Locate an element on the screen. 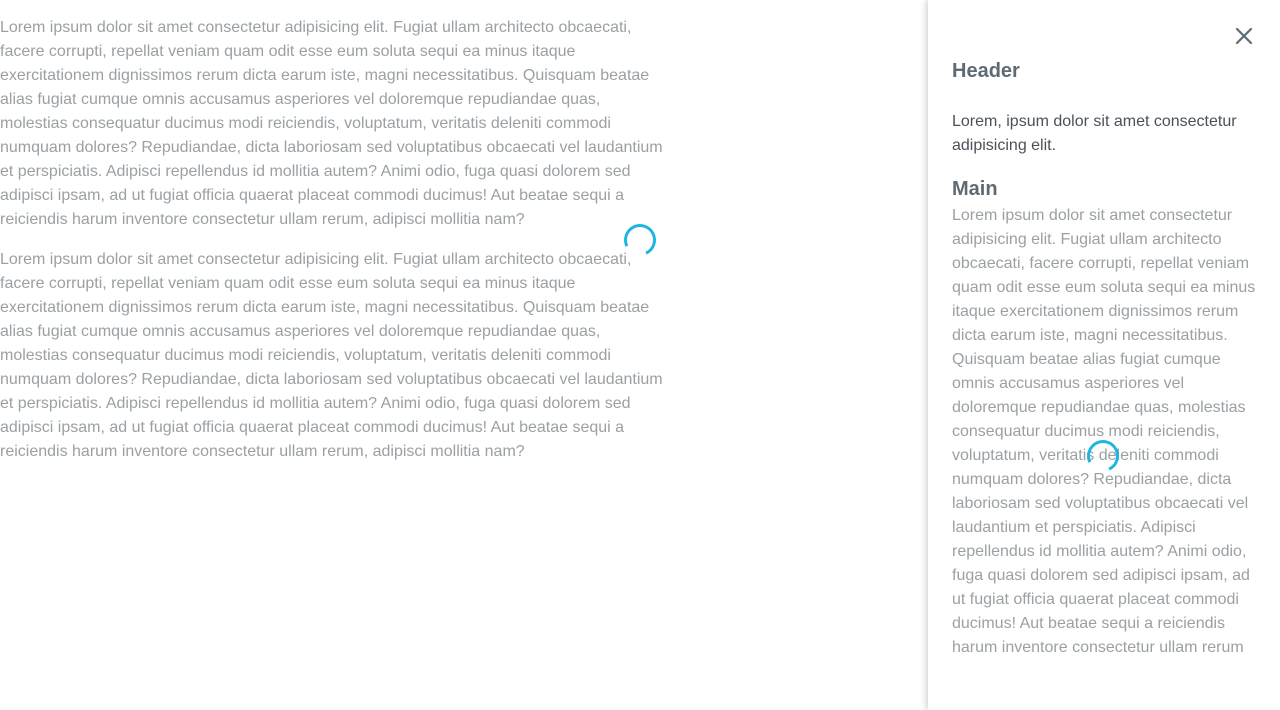 This screenshot has height=710, width=1280. close-icon is located at coordinates (1244, 36).